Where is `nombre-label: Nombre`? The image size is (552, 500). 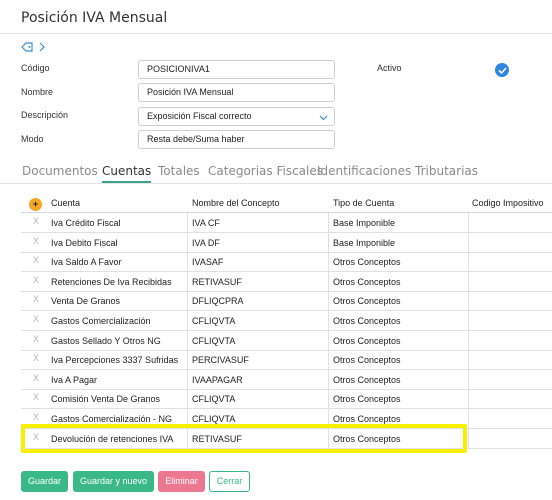
nombre-label: Nombre is located at coordinates (37, 92).